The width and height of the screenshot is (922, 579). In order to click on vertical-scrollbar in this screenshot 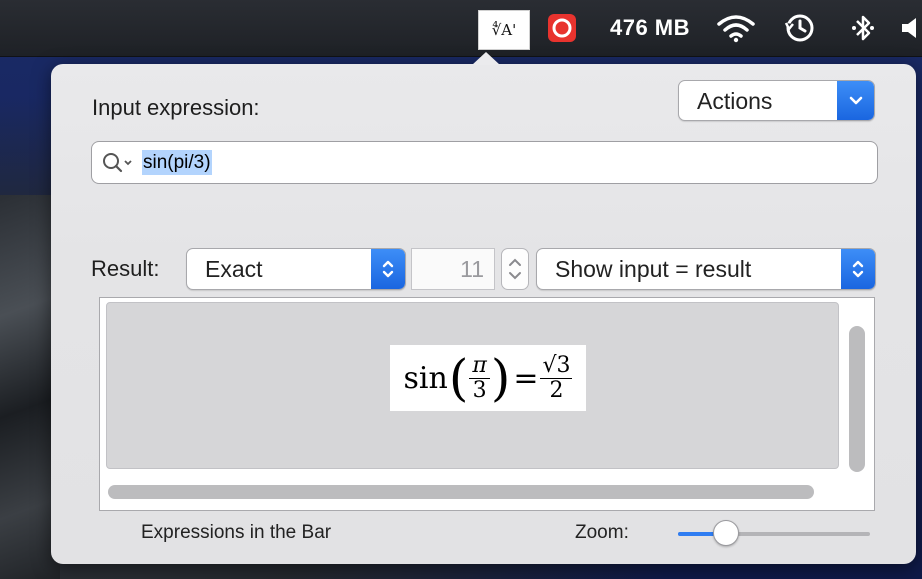, I will do `click(857, 399)`.